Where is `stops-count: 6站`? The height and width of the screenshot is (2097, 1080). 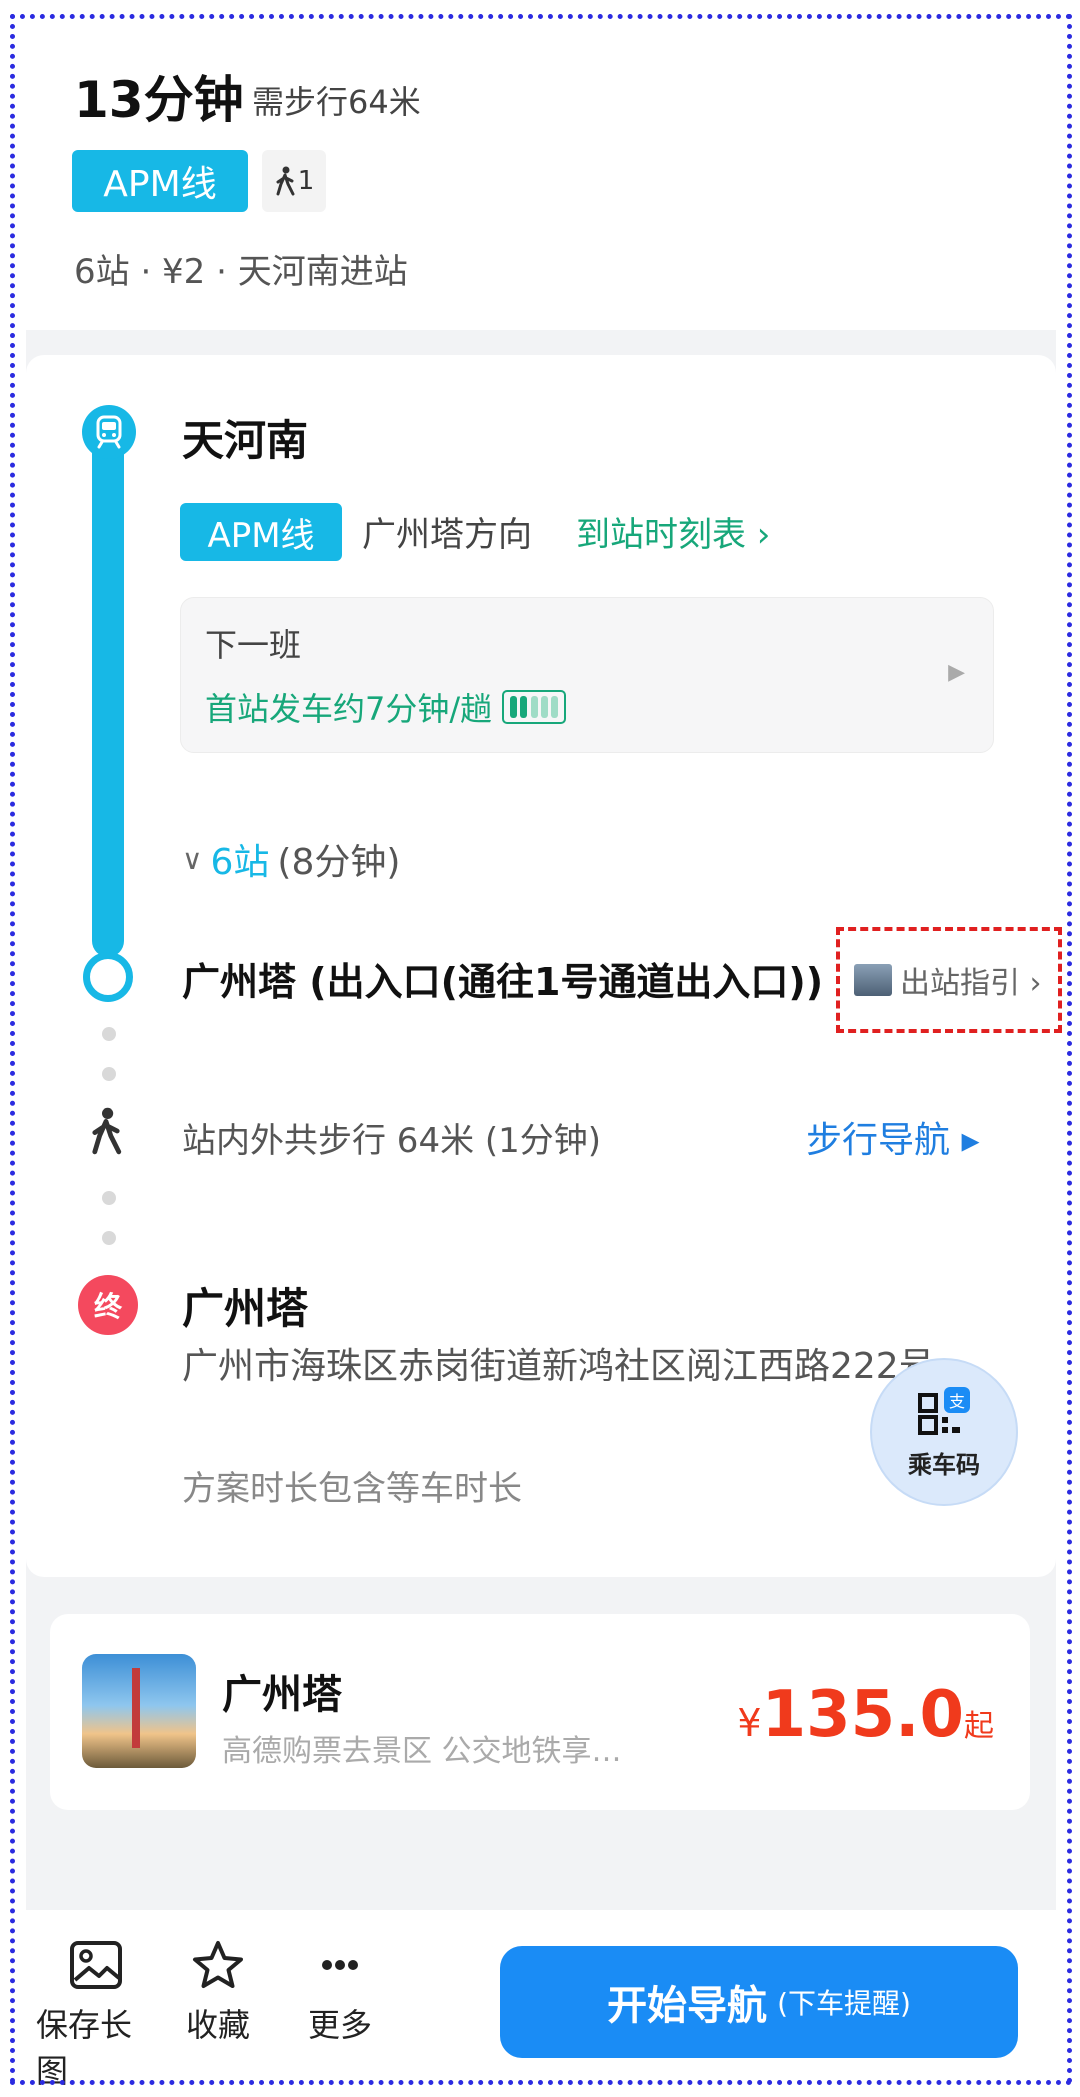 stops-count: 6站 is located at coordinates (240, 862).